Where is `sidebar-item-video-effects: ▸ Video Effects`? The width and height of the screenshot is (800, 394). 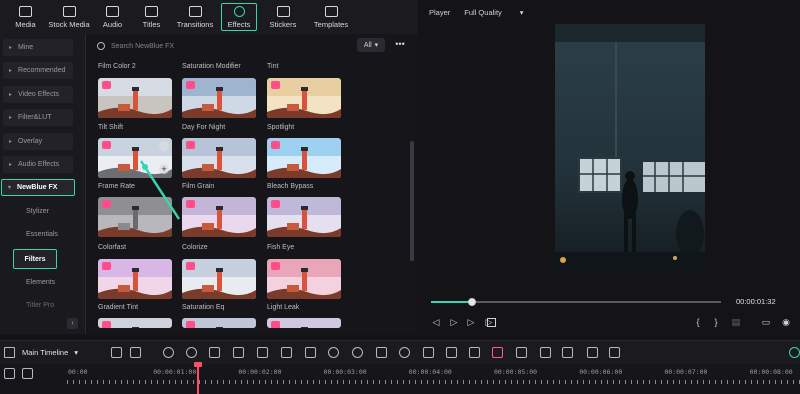
sidebar-item-video-effects: ▸ Video Effects is located at coordinates (38, 94).